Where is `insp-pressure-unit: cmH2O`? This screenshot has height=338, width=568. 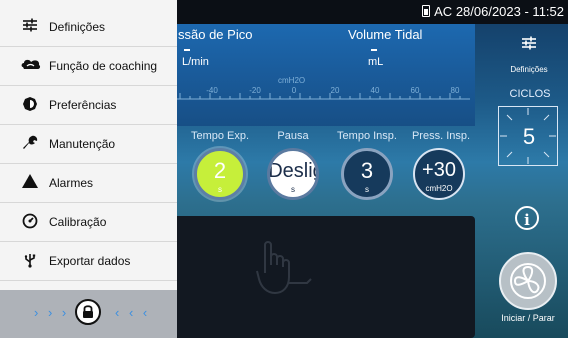
insp-pressure-unit: cmH2O is located at coordinates (439, 188).